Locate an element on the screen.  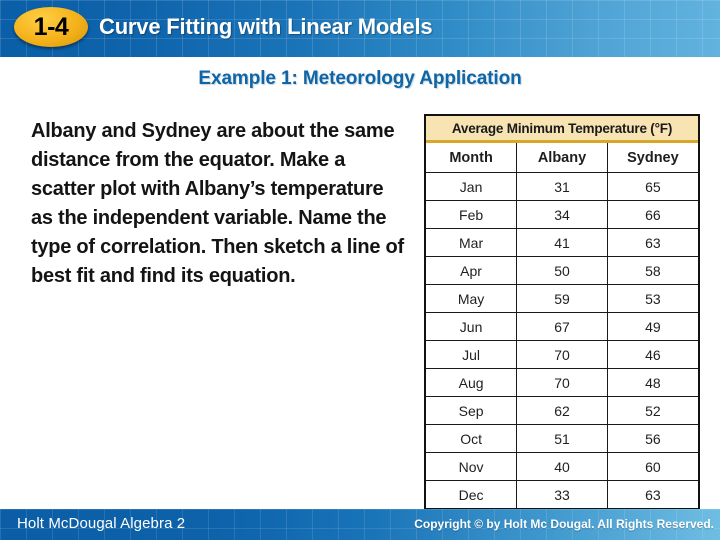
cell-sydney: 46 is located at coordinates (652, 354).